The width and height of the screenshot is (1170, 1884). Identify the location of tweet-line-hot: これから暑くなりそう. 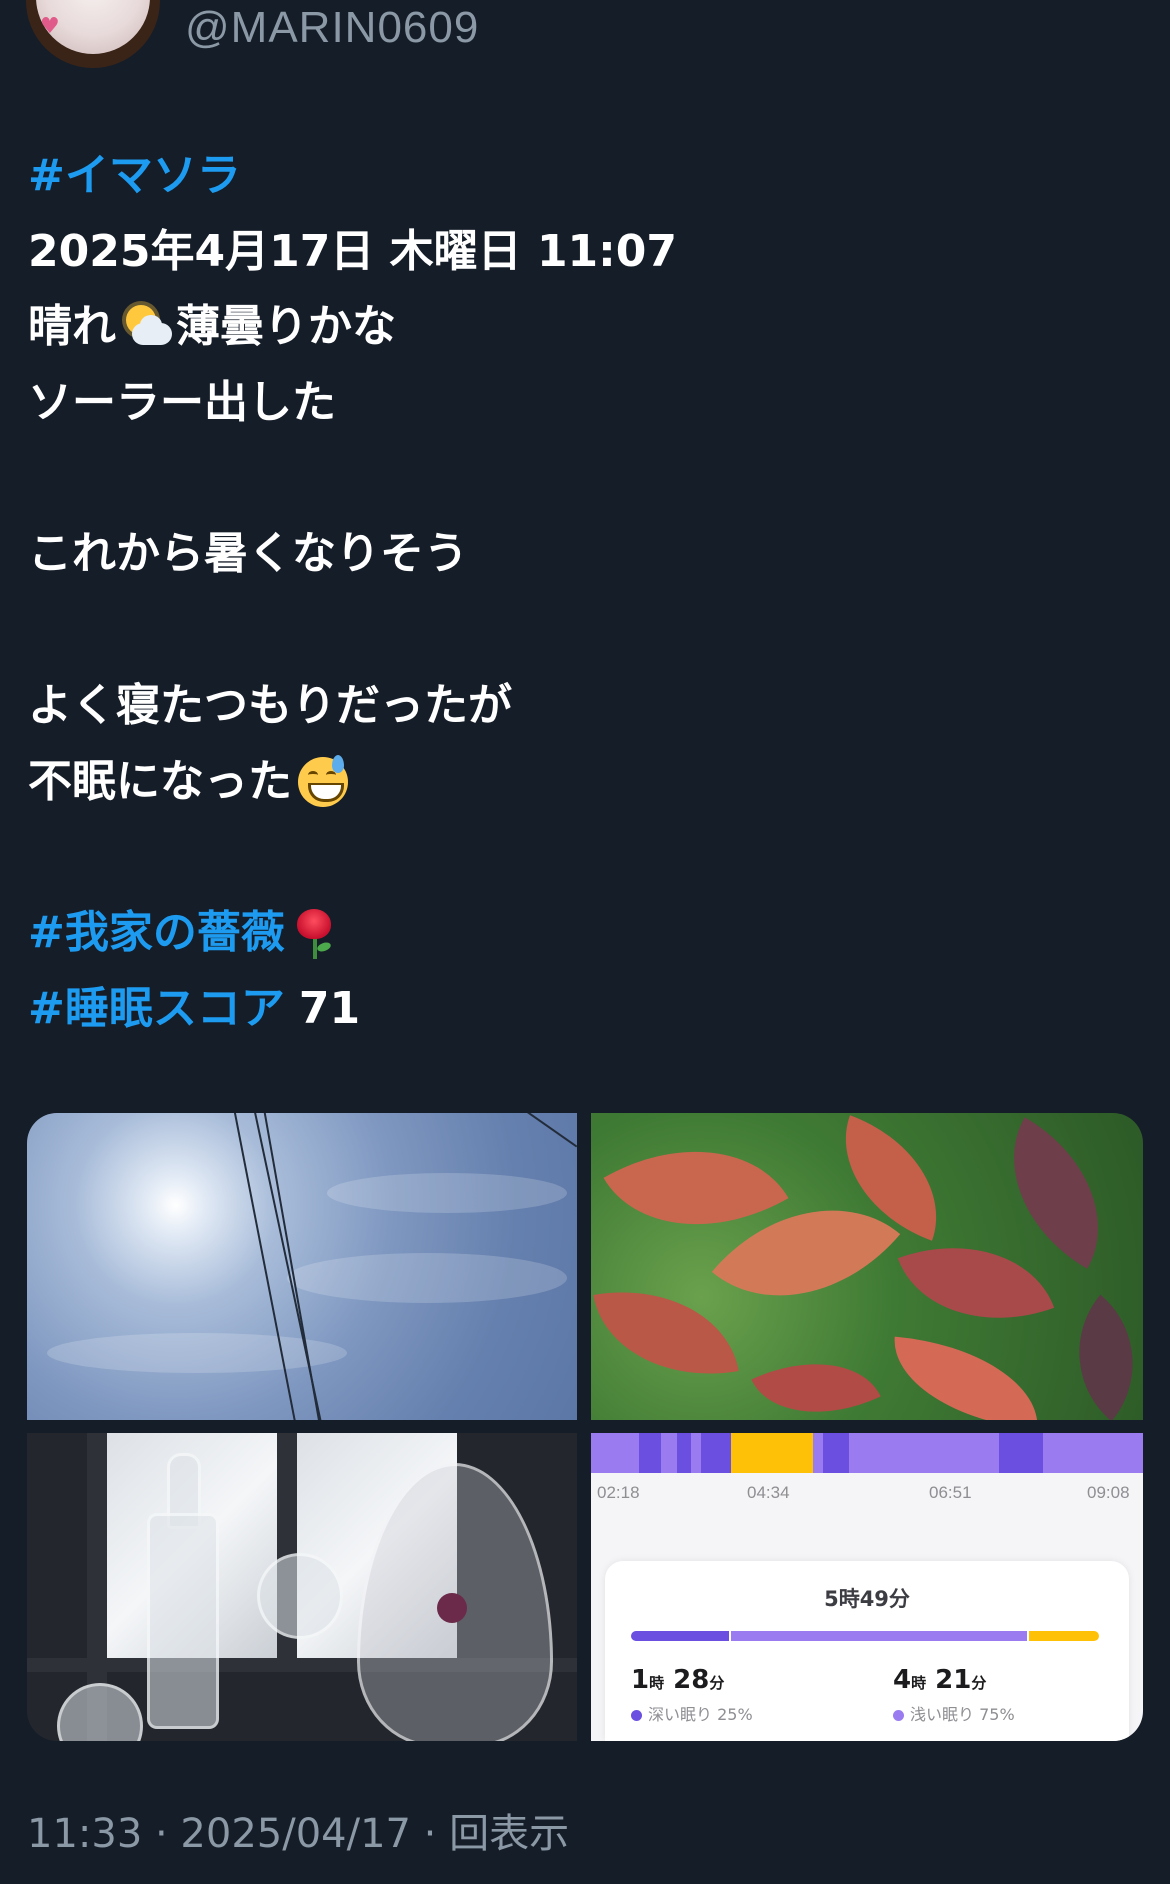
(248, 554).